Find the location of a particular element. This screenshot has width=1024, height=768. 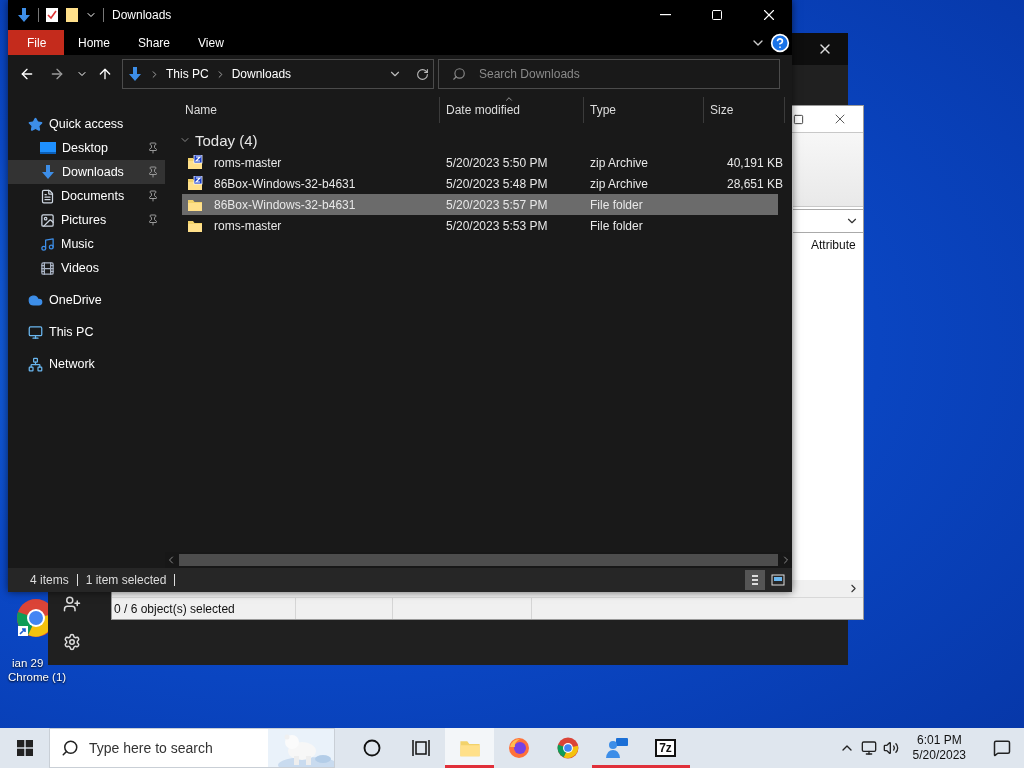

date-cell-text: 5/20/2023 5:50 PM is located at coordinates (497, 162).